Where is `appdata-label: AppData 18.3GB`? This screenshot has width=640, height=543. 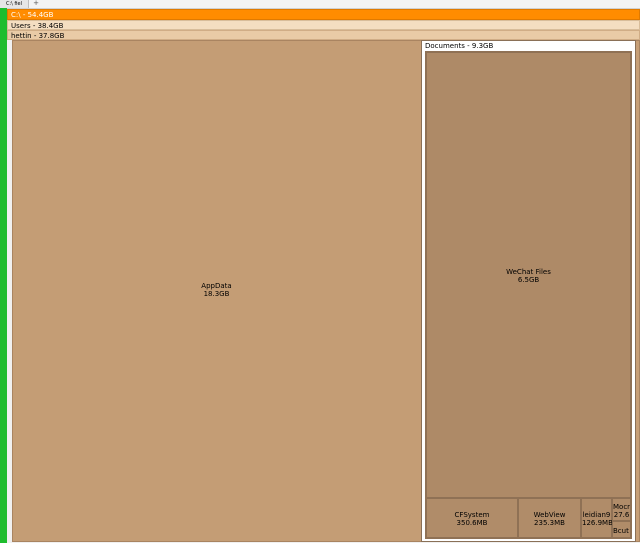
appdata-label: AppData 18.3GB is located at coordinates (216, 290).